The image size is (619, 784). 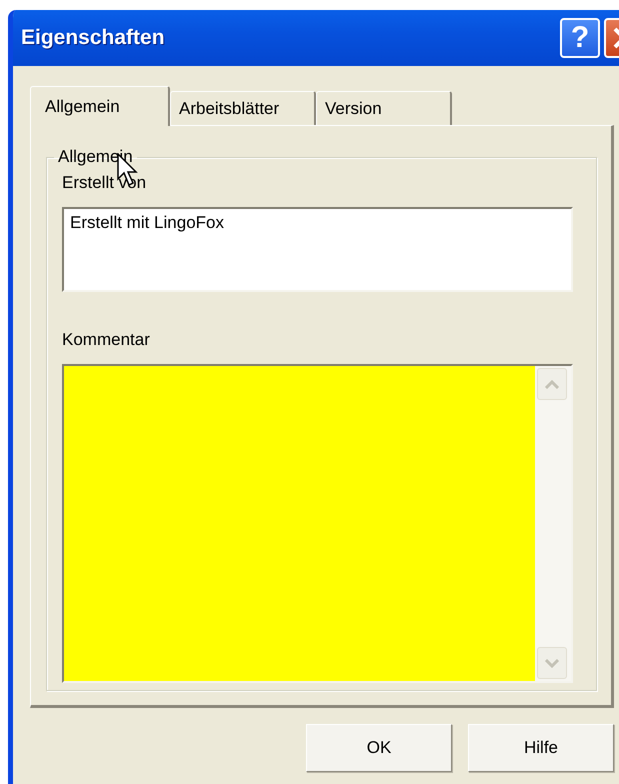 I want to click on scroll-down-icon, so click(x=552, y=663).